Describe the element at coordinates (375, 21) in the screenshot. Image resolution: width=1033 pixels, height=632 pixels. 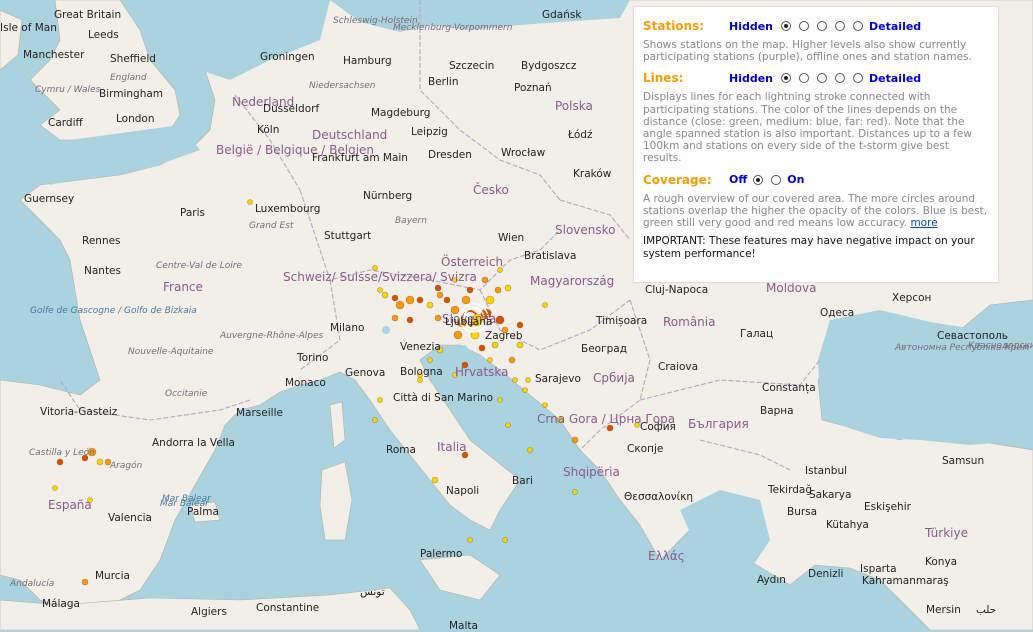
I see `place-label-schleswig-holstein: Schleswig-Holstein` at that location.